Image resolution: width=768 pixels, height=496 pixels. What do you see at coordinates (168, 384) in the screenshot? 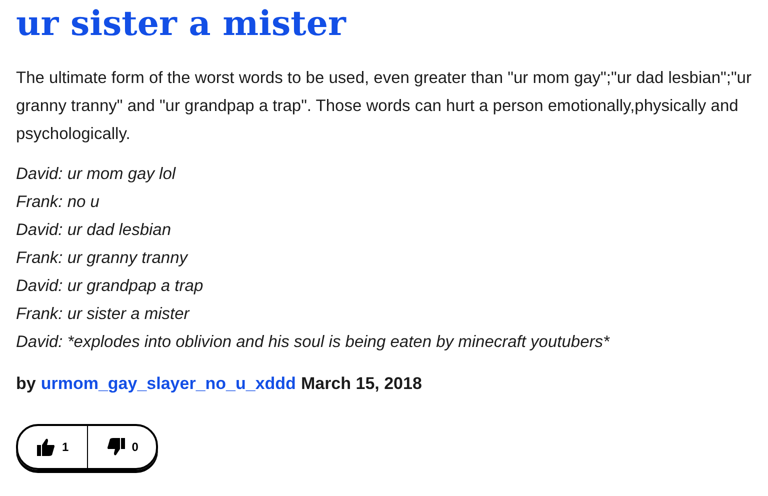
I see `author-link: urmom_gay_slayer_no_u_xddd` at bounding box center [168, 384].